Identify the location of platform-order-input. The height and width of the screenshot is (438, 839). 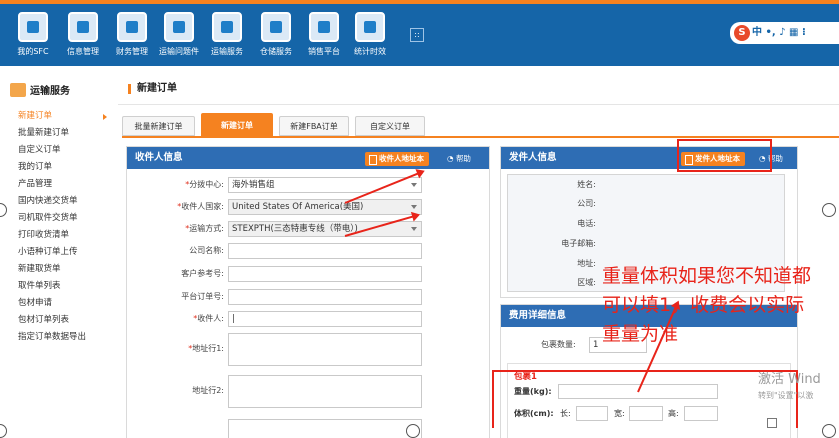
(325, 297).